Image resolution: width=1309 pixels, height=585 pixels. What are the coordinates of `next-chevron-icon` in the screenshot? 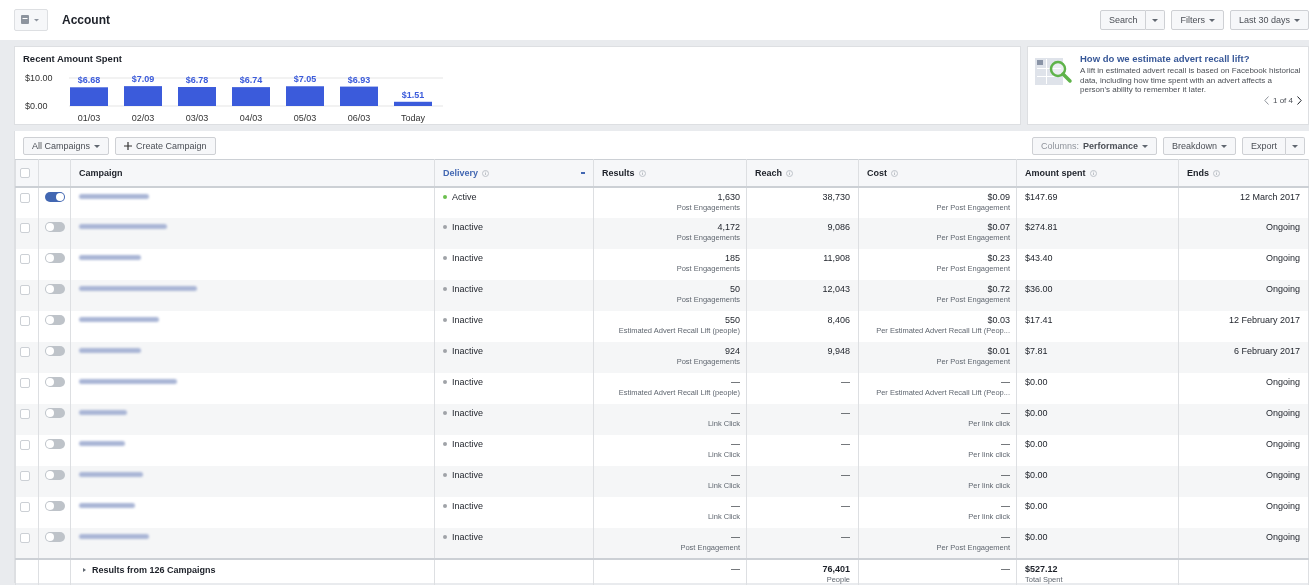 It's located at (1299, 100).